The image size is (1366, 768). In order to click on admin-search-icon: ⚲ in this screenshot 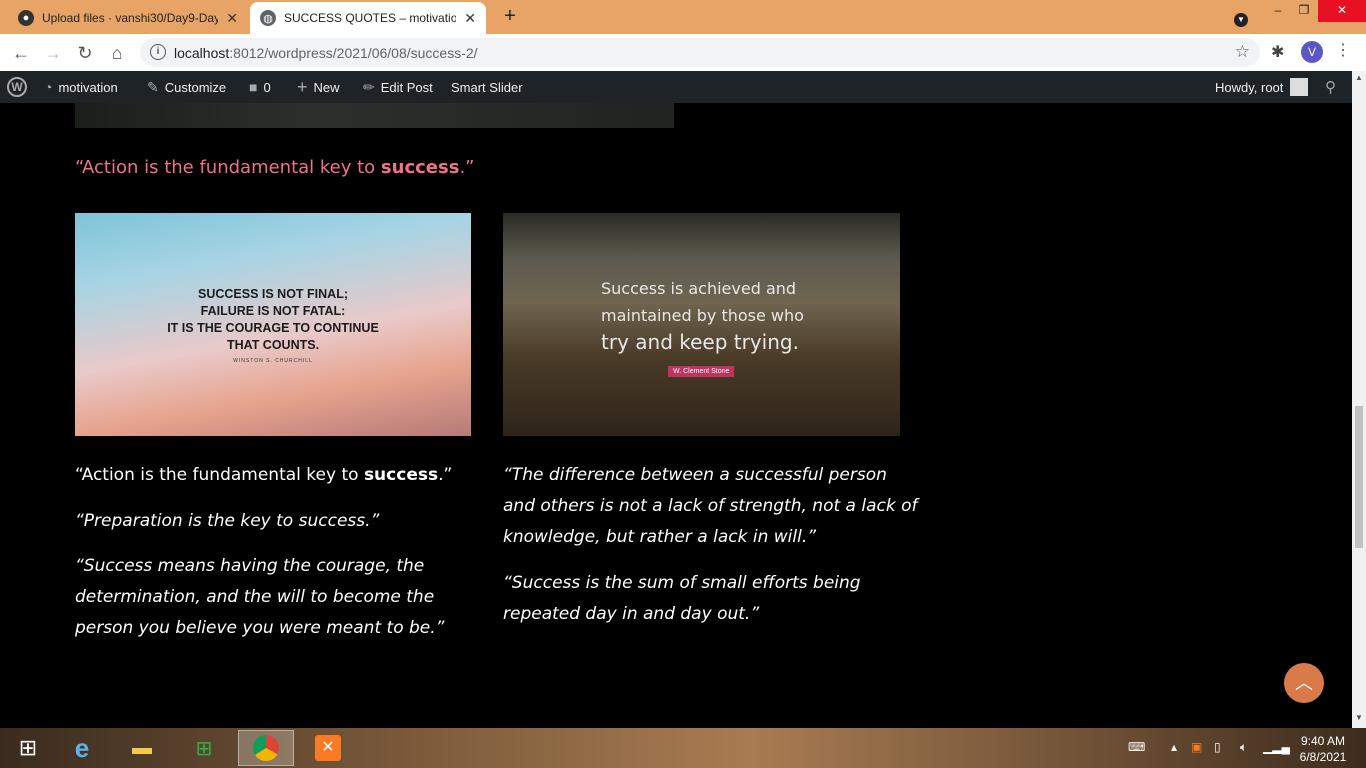, I will do `click(1330, 87)`.